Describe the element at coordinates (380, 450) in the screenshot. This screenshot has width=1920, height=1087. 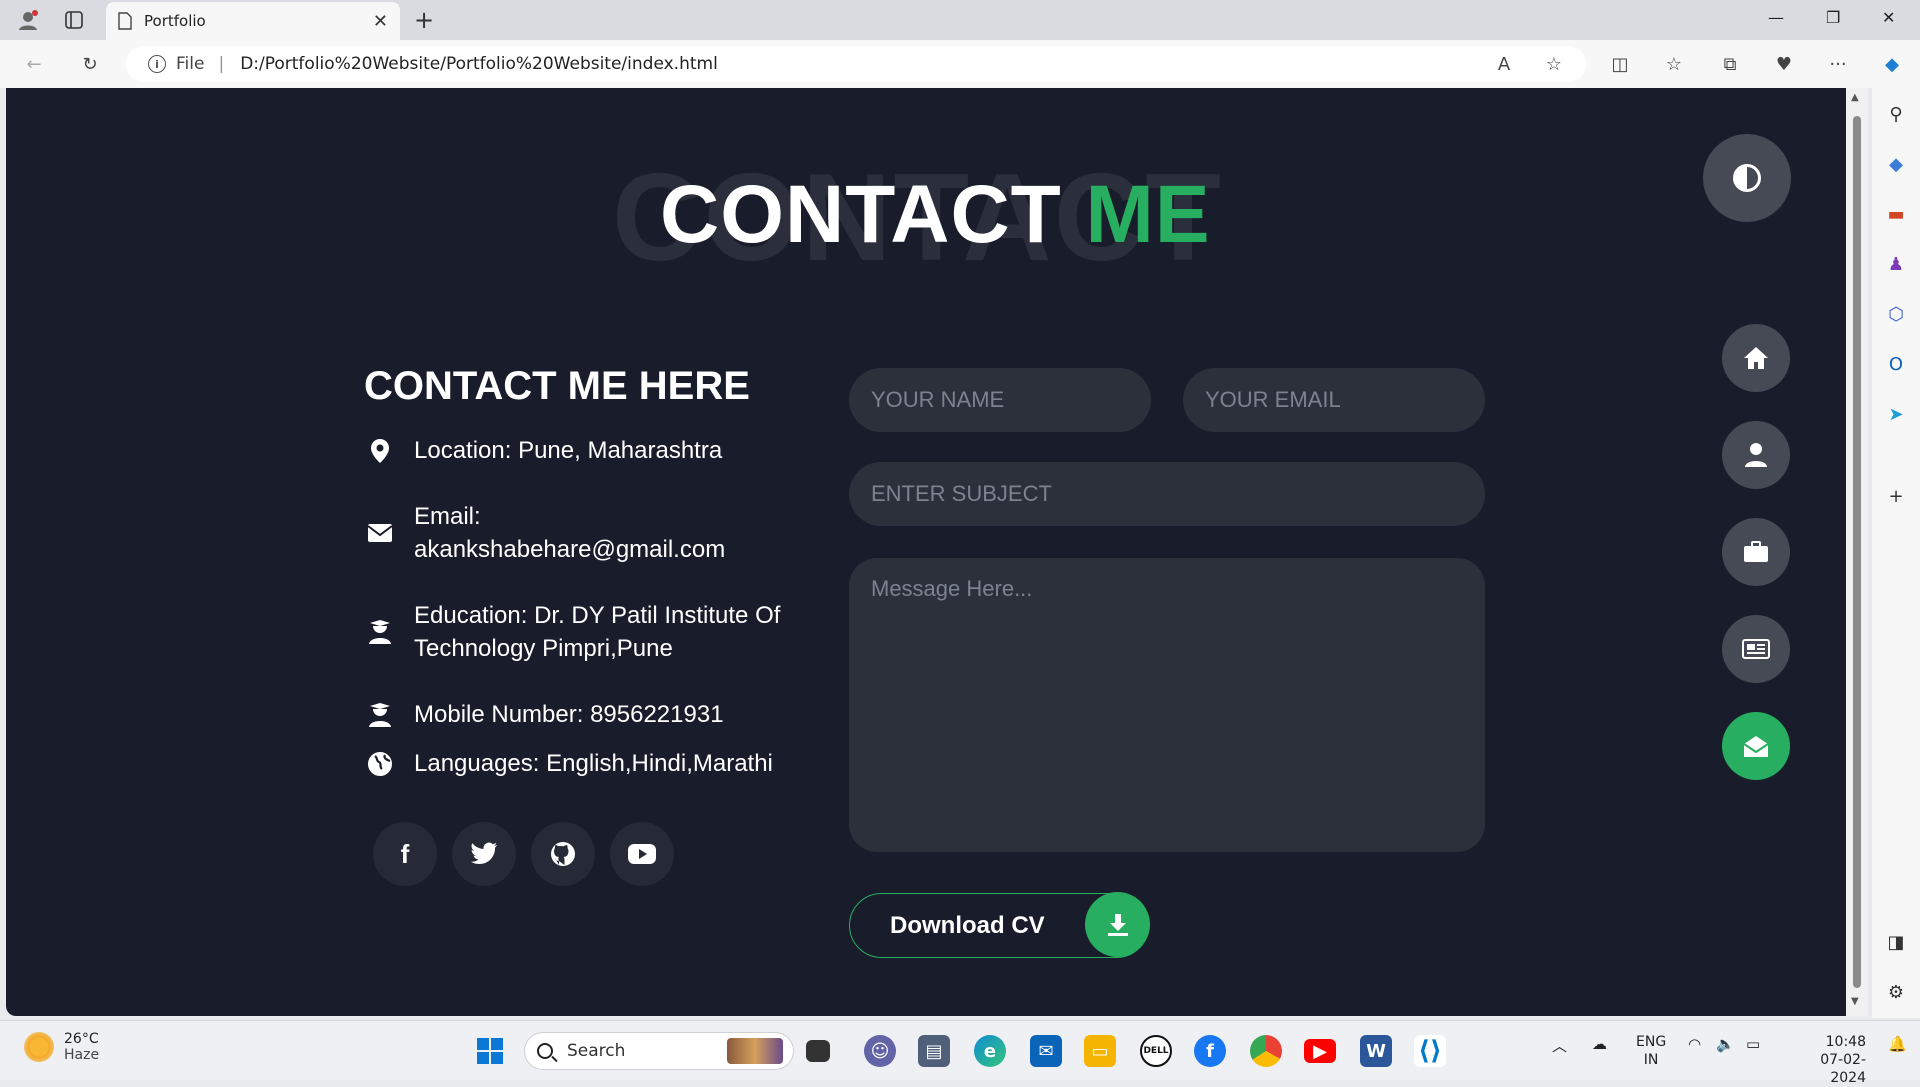
I see `location-pin-icon` at that location.